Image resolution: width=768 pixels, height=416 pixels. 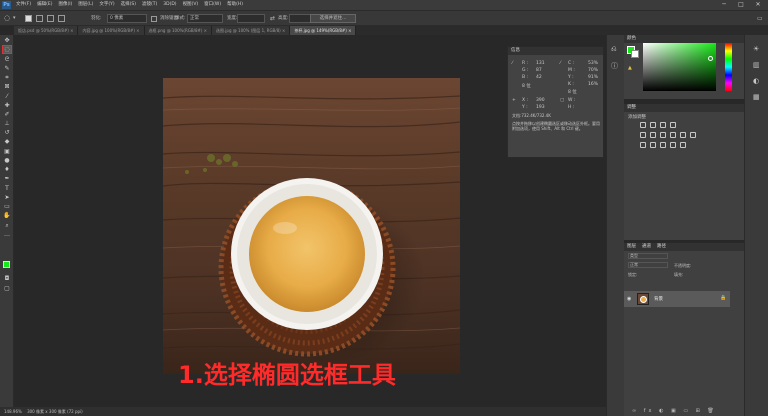 What do you see at coordinates (7, 59) in the screenshot?
I see `lasso-tool-icon: ᘓ` at bounding box center [7, 59].